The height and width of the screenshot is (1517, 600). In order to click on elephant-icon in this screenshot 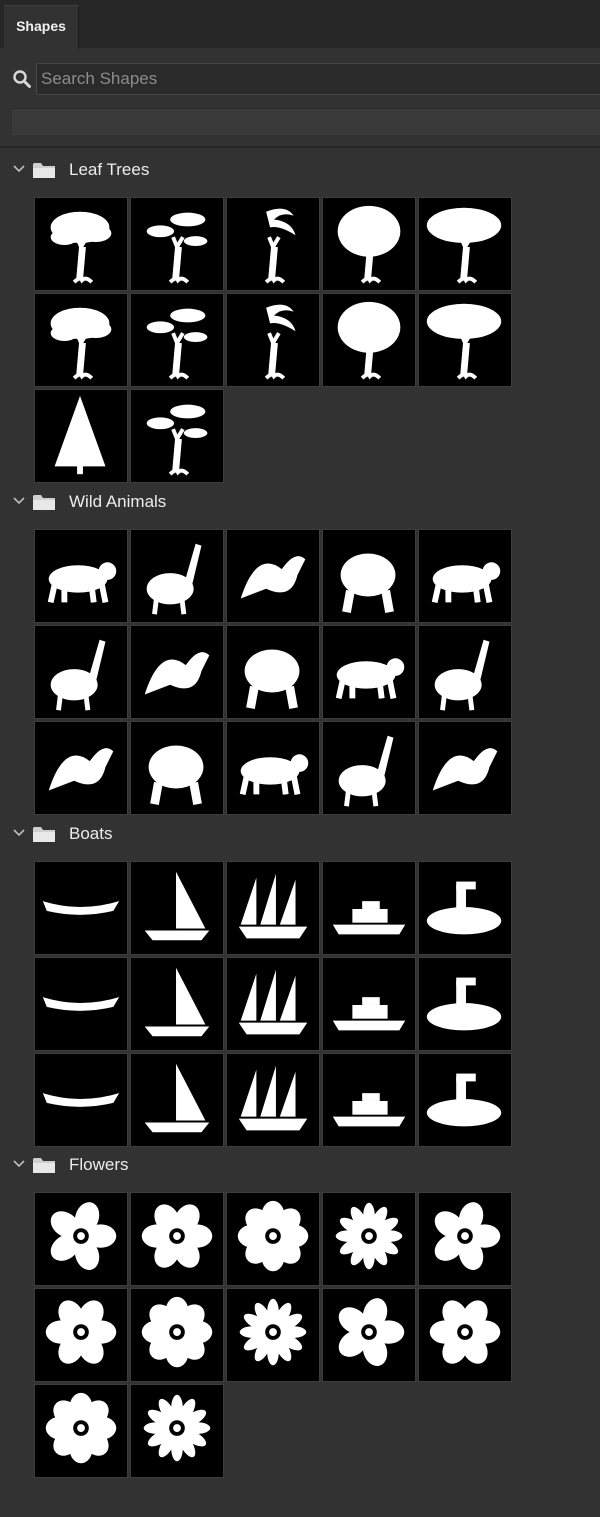, I will do `click(176, 775)`.